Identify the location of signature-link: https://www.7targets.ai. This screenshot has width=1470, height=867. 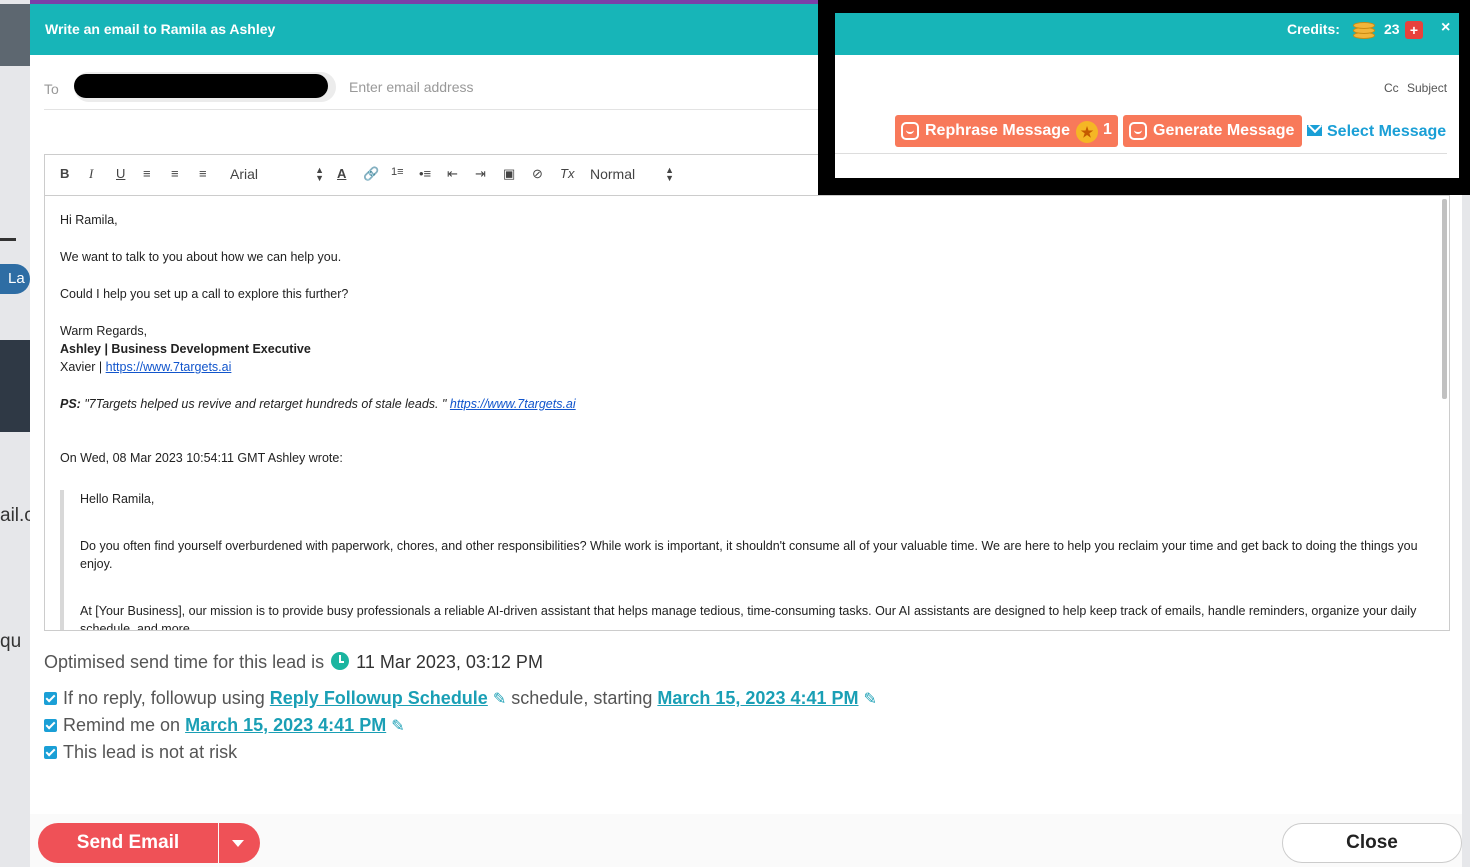
(169, 367).